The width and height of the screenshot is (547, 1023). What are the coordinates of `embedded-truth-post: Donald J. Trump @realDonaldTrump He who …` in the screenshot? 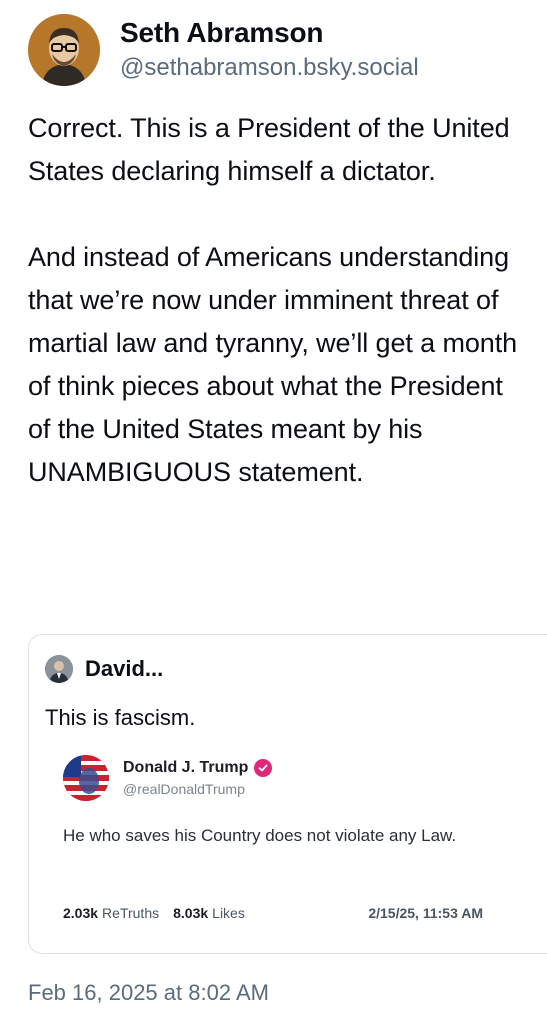 It's located at (283, 845).